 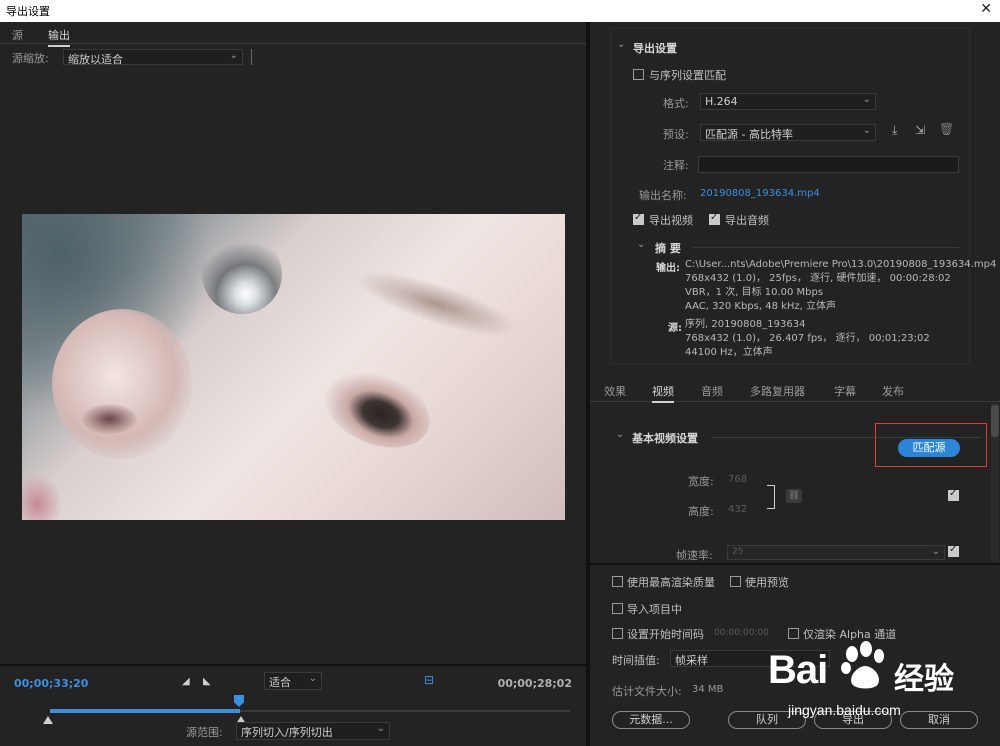 What do you see at coordinates (95, 59) in the screenshot?
I see `source-zoom-value: 缩放以适合` at bounding box center [95, 59].